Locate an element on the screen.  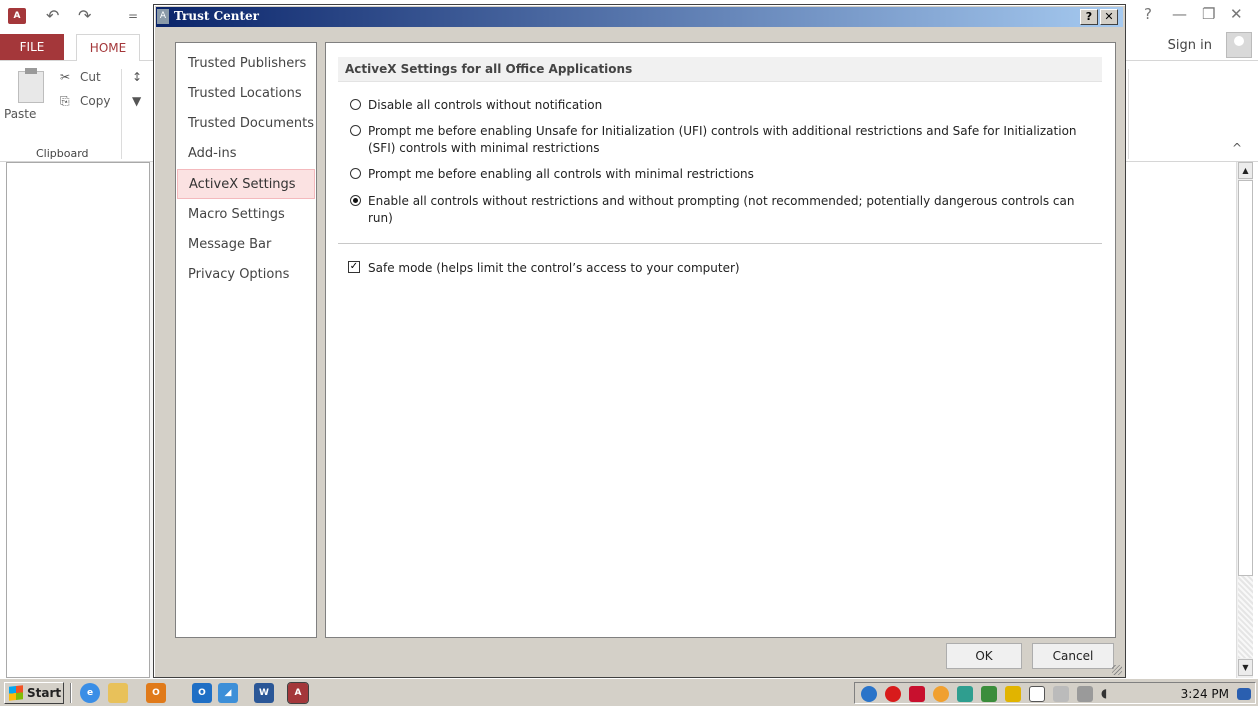
scroll-track is located at coordinates (1245, 617).